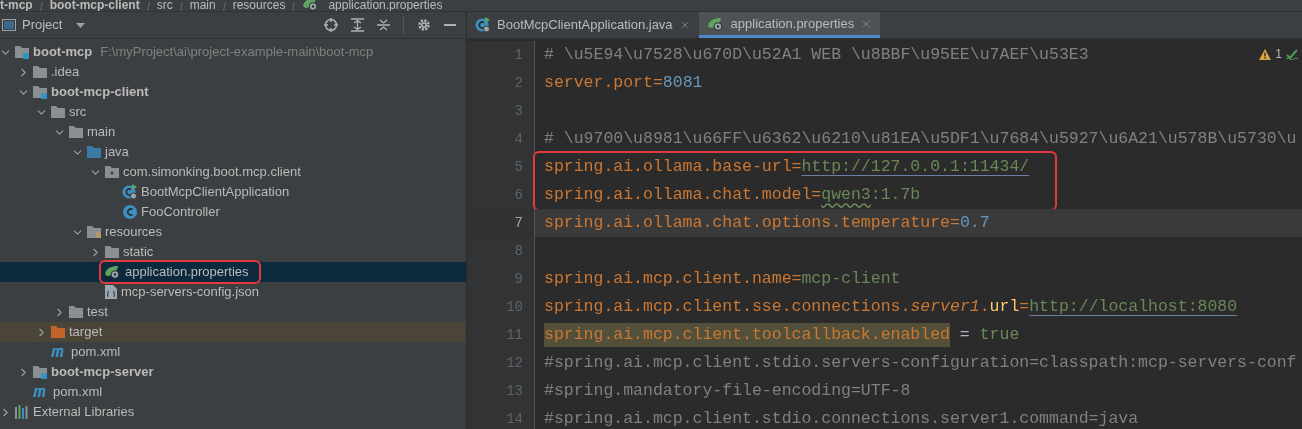  Describe the element at coordinates (974, 222) in the screenshot. I see `code-token: 0.7` at that location.